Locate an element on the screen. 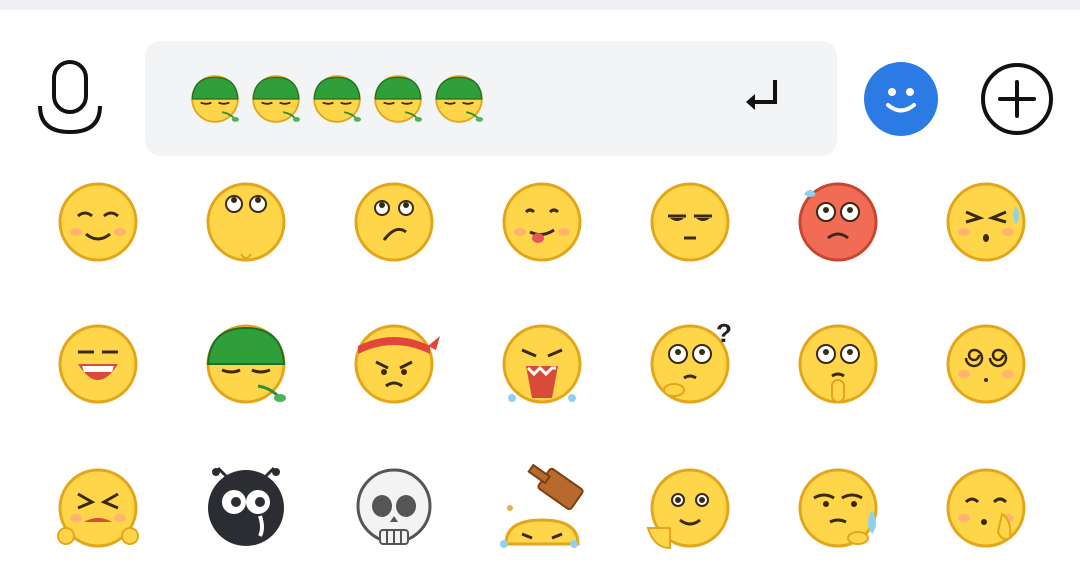 This screenshot has width=1080, height=582. think-emoji is located at coordinates (838, 364).